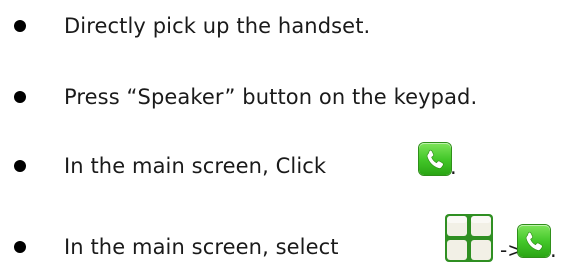  I want to click on item-text: Press “Speaker” button on the keypad., so click(271, 97).